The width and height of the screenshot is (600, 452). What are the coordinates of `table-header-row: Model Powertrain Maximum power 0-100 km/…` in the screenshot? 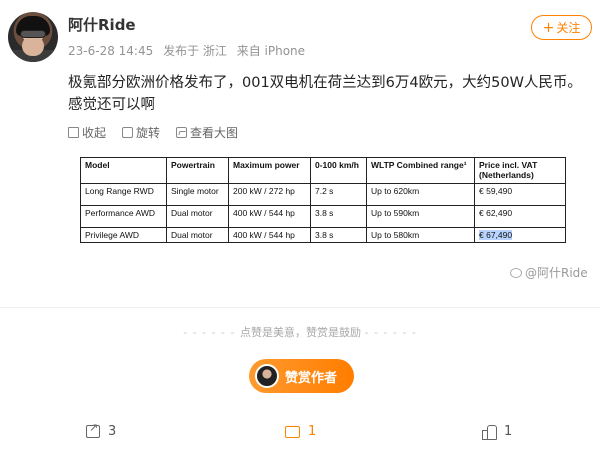 It's located at (323, 170).